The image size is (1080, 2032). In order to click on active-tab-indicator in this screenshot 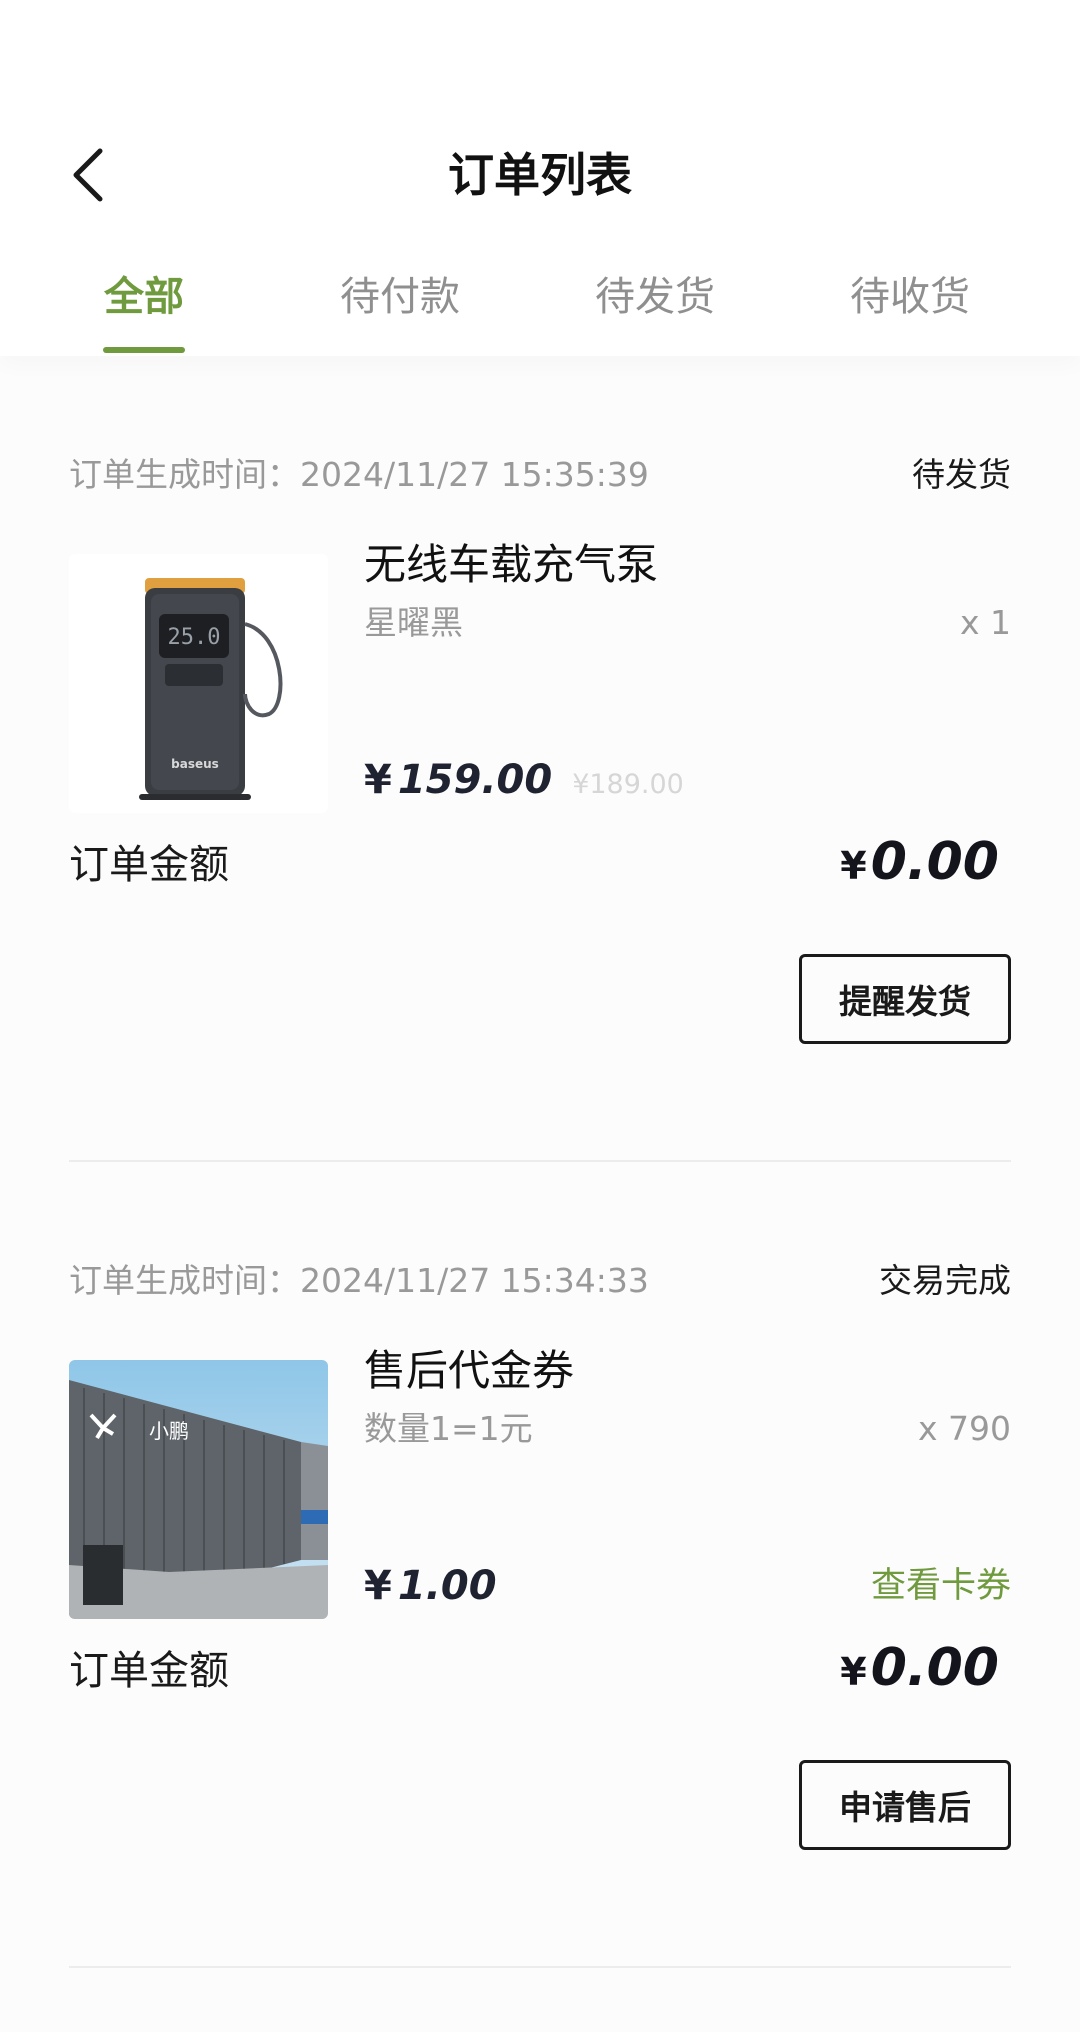, I will do `click(144, 350)`.